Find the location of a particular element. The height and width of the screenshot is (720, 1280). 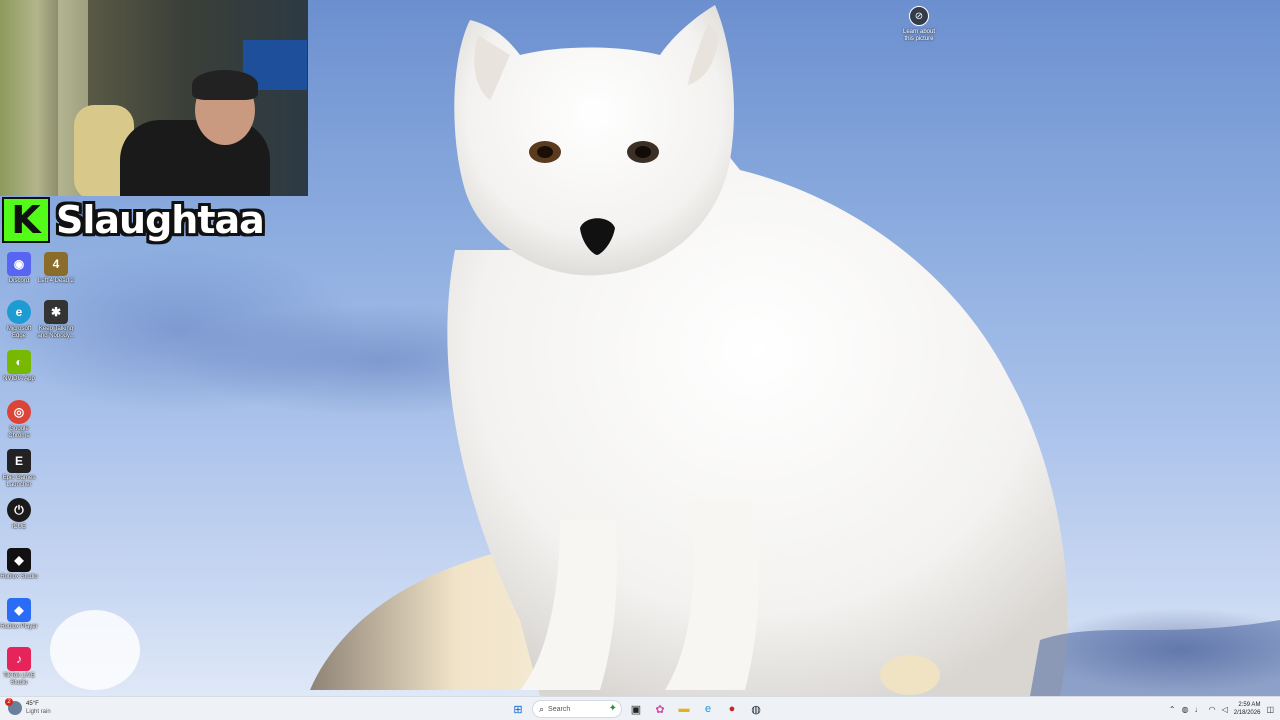

clock-time: 2:59 AM is located at coordinates (1249, 705).